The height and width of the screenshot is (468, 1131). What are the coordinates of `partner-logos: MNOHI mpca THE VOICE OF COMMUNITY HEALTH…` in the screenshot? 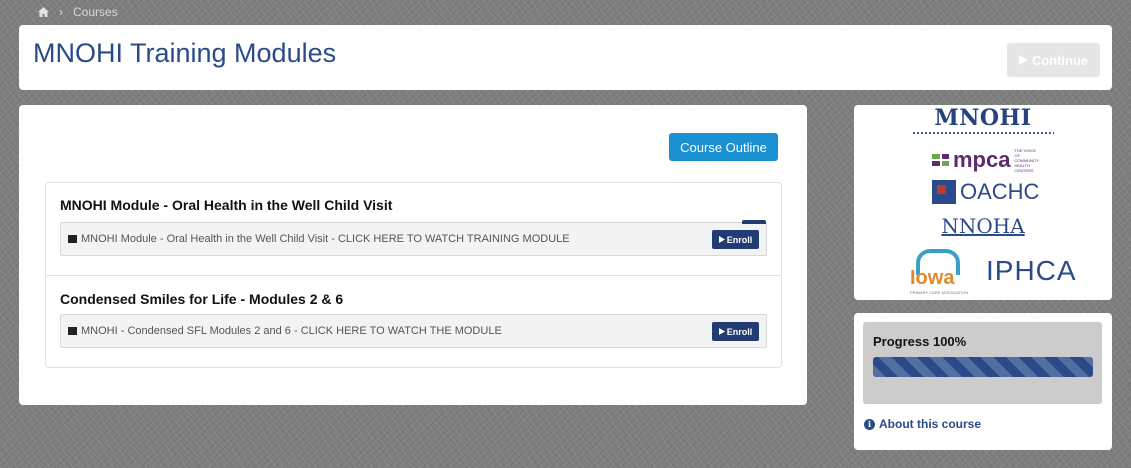 It's located at (983, 202).